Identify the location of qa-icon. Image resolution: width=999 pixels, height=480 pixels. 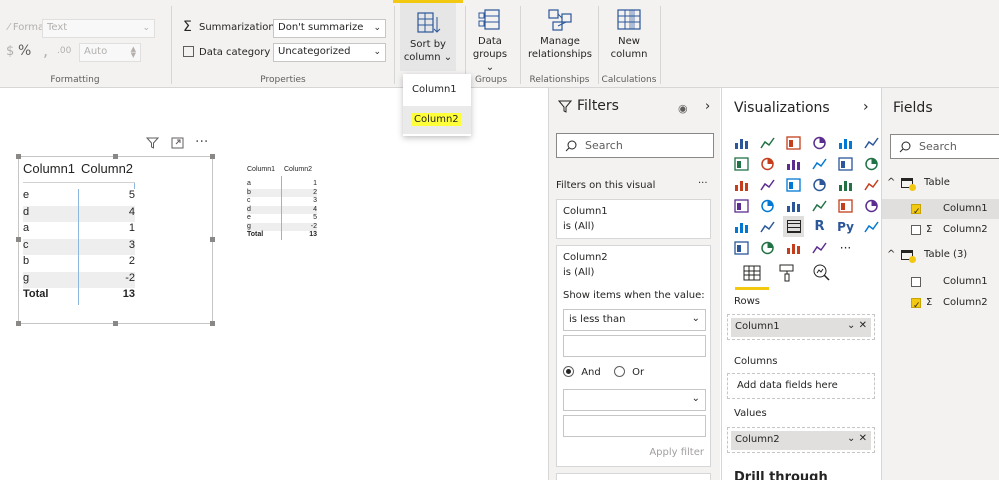
(767, 247).